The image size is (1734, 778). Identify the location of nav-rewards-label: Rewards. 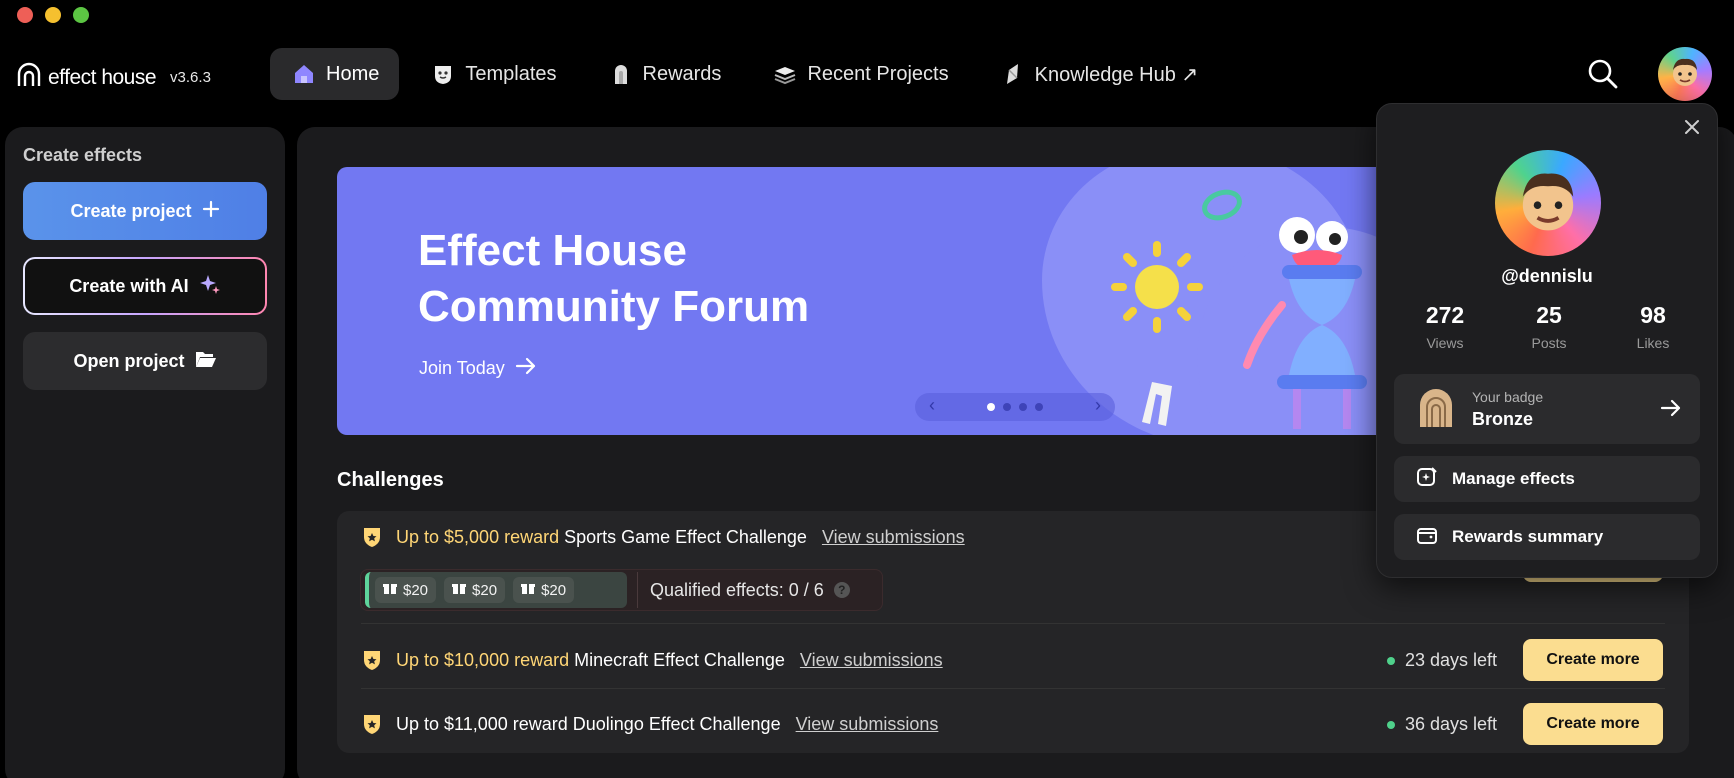
(682, 73).